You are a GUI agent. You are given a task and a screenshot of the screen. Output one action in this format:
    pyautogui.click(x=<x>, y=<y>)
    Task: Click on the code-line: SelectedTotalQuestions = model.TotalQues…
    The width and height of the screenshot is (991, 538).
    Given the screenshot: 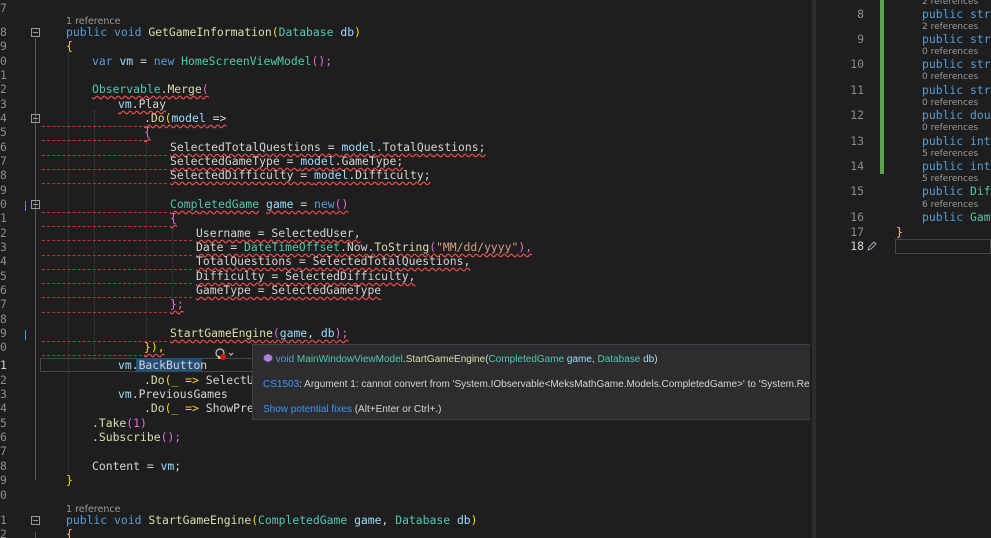 What is the action you would take?
    pyautogui.click(x=327, y=147)
    